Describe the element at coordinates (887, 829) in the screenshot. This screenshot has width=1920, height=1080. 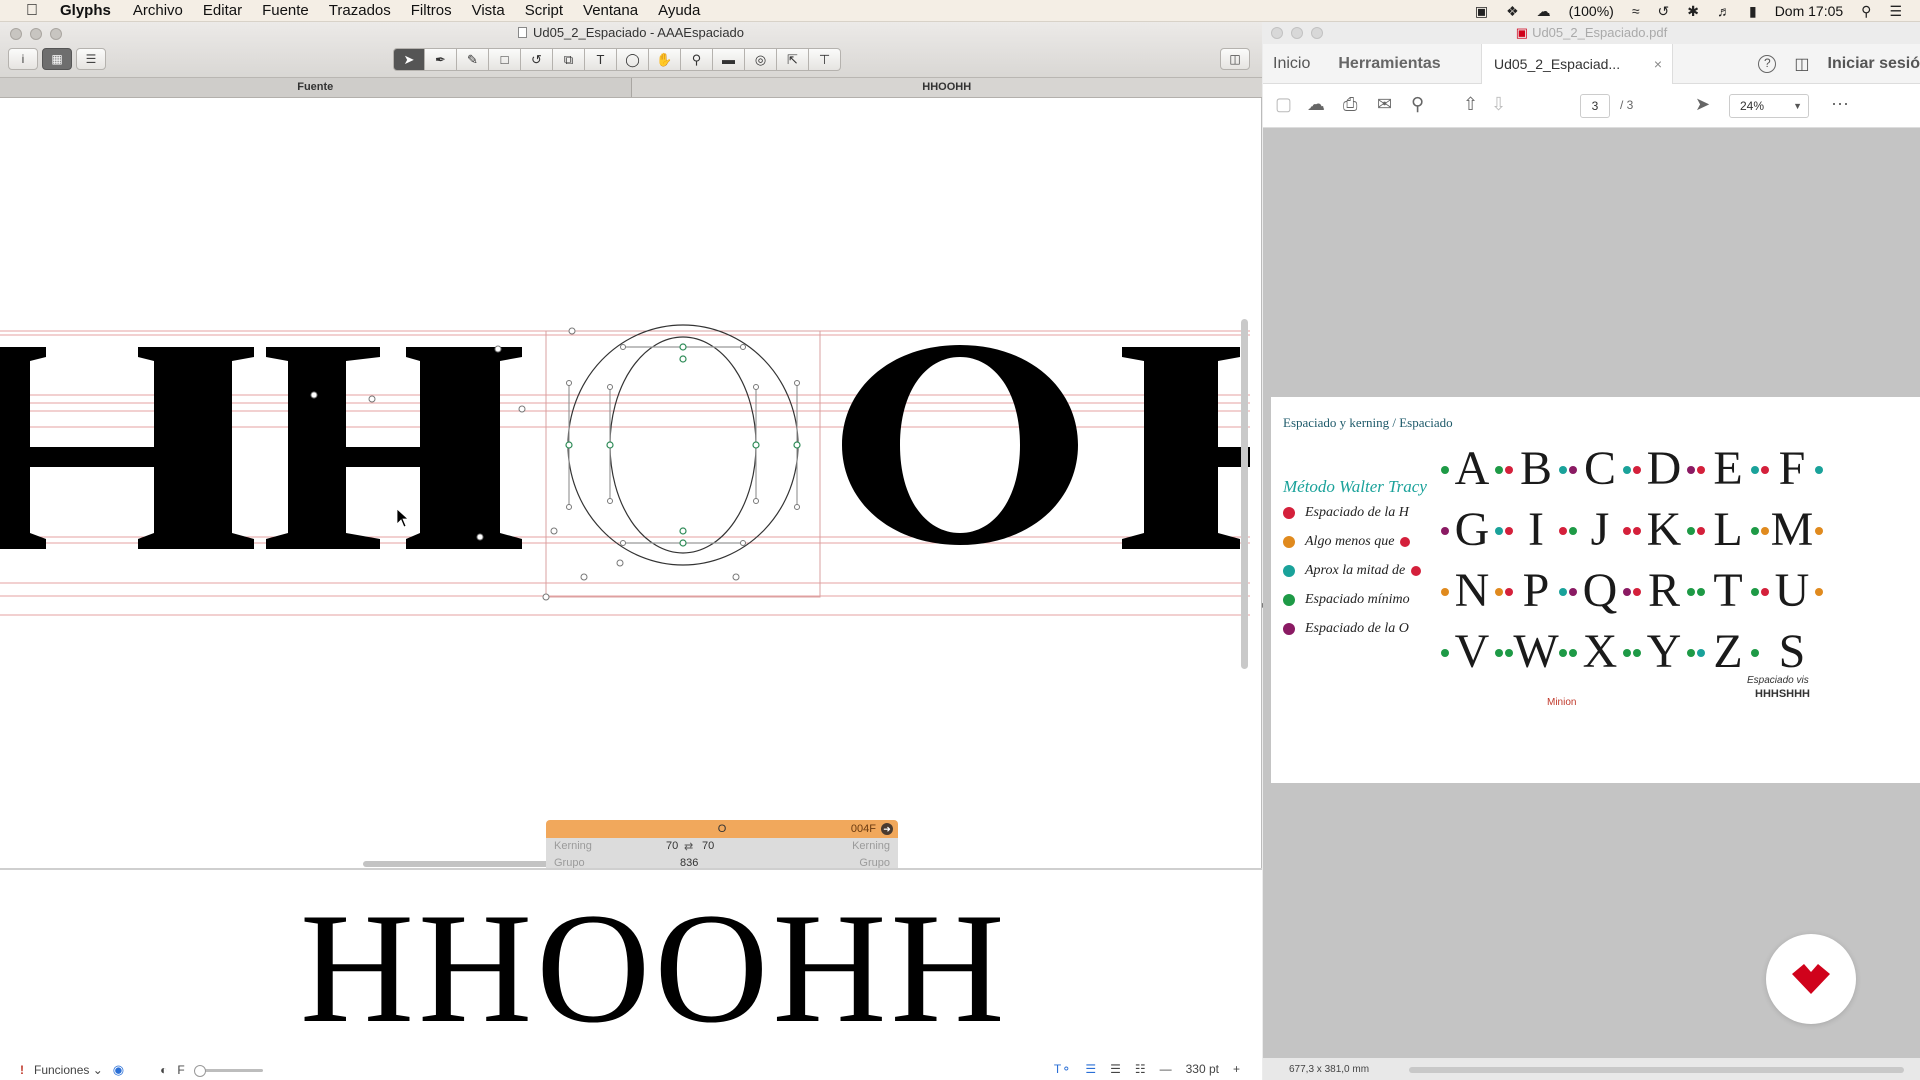
I see `arrow-right-icon: ➜` at that location.